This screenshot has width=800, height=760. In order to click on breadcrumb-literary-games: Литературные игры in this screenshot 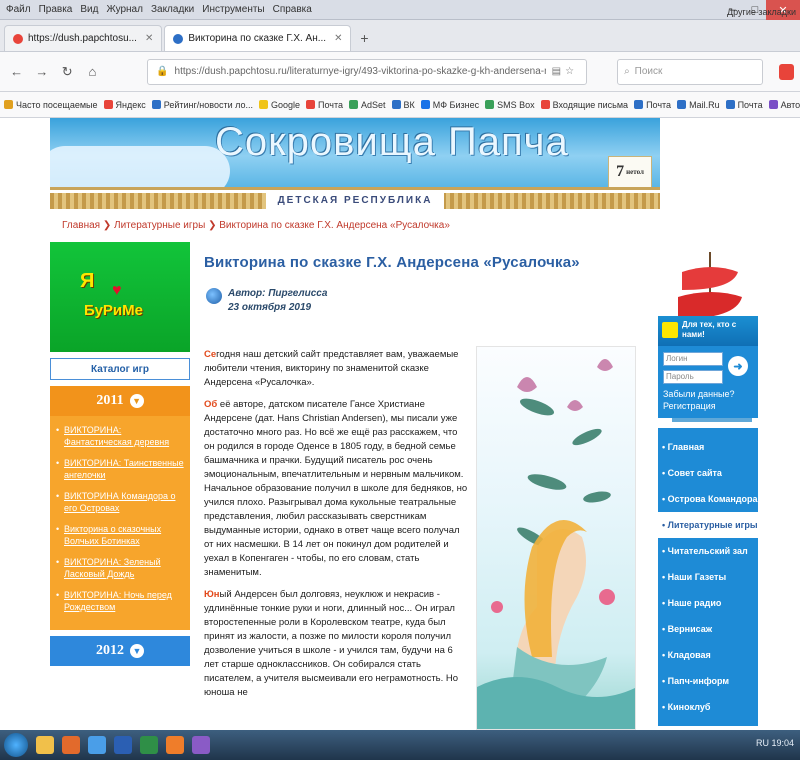, I will do `click(159, 225)`.